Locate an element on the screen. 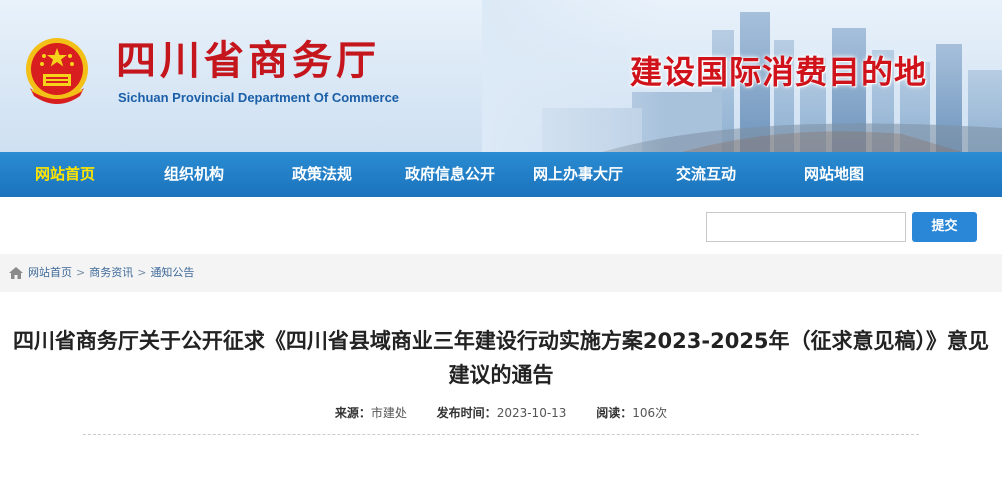 The height and width of the screenshot is (504, 1002). nav-item-online-services: 网上办事大厅 is located at coordinates (578, 174).